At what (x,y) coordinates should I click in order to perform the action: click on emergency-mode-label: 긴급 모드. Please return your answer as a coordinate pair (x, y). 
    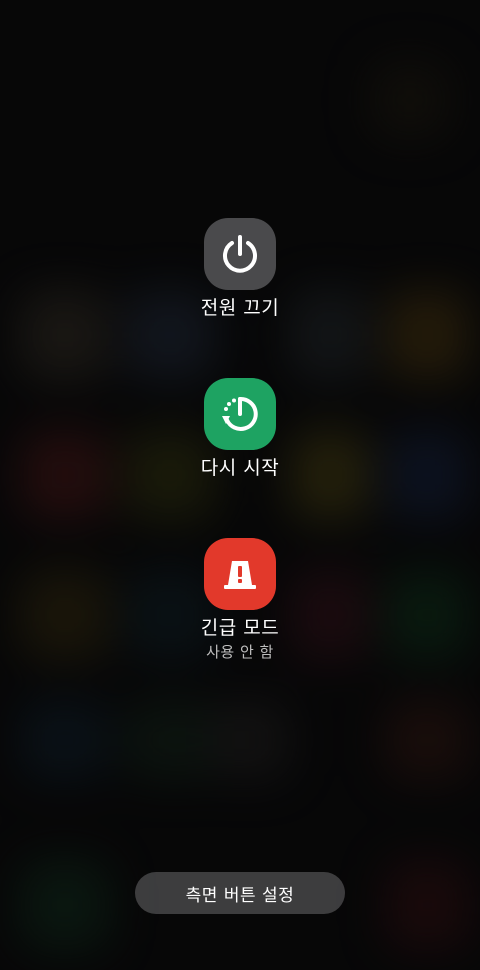
    Looking at the image, I should click on (240, 628).